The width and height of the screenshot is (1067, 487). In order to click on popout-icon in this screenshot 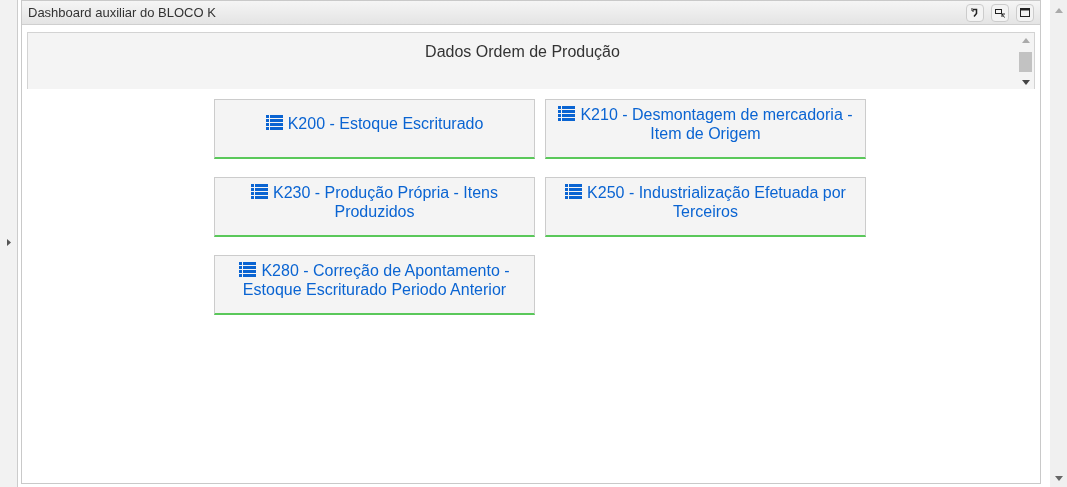, I will do `click(1000, 12)`.